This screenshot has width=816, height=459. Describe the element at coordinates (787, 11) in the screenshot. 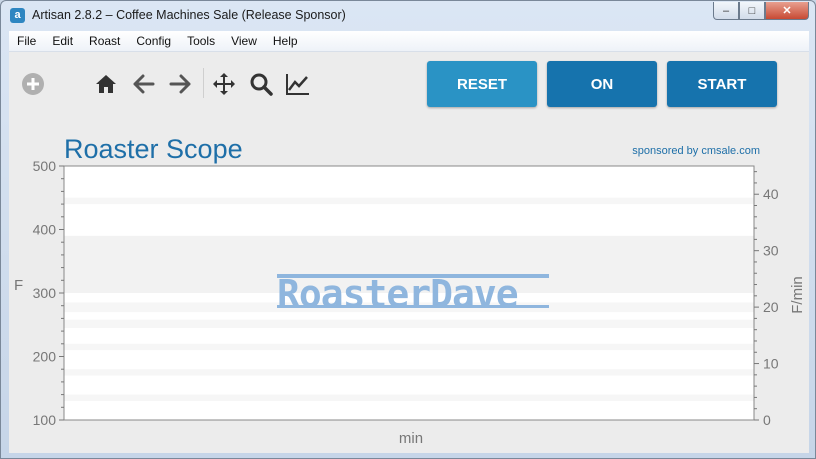

I see `close-button: ✕` at that location.